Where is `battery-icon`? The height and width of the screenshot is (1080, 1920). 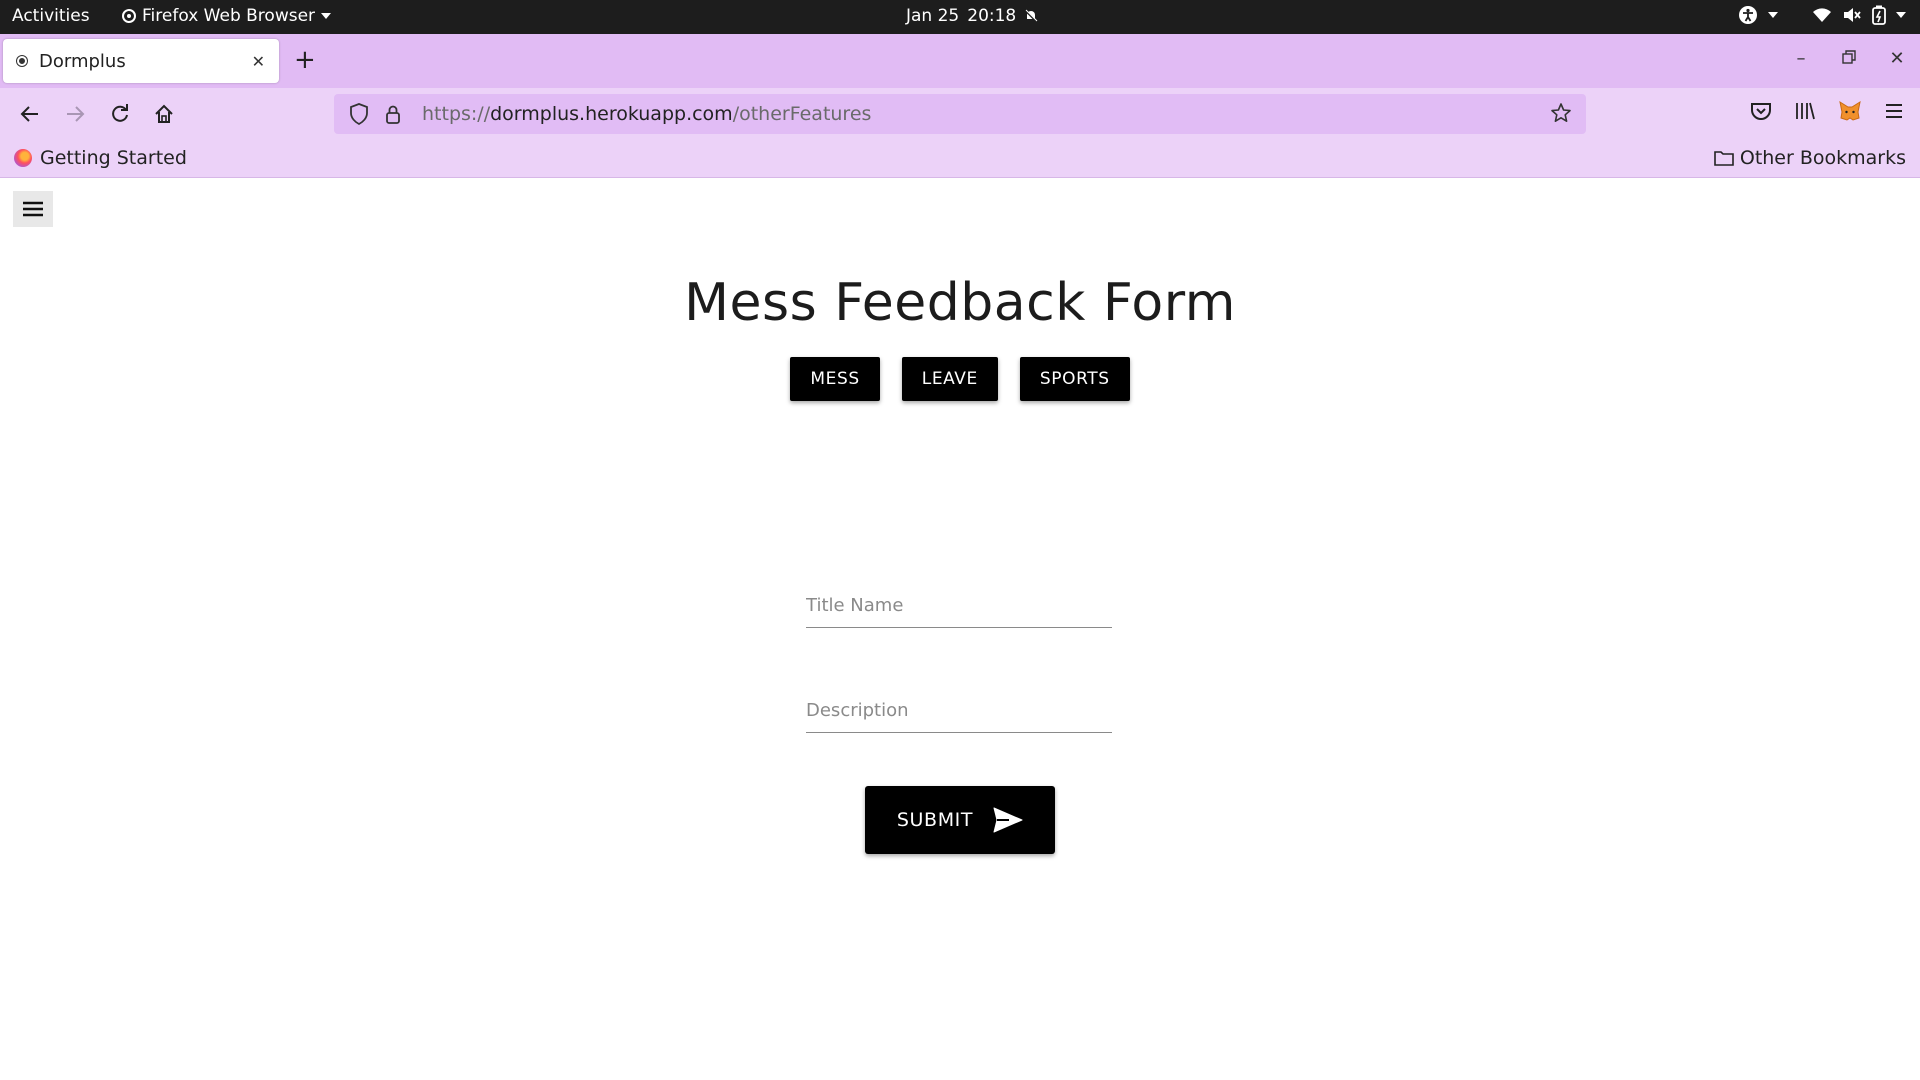
battery-icon is located at coordinates (1879, 15).